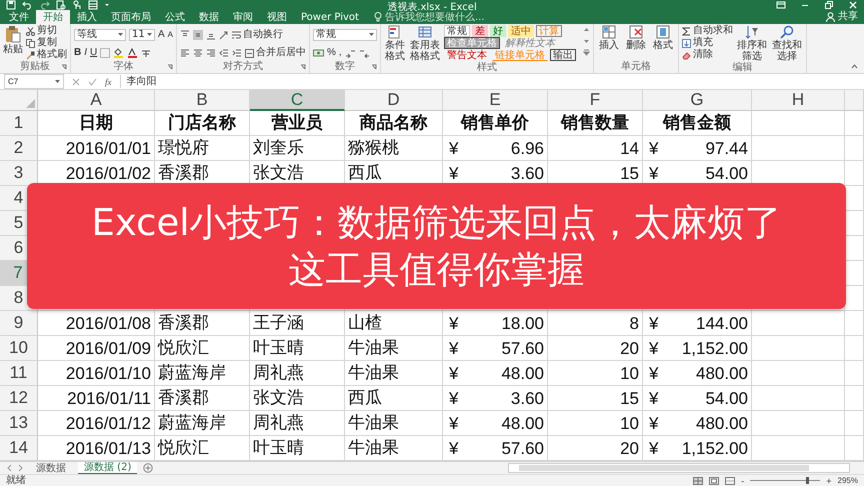 The height and width of the screenshot is (486, 864). Describe the element at coordinates (148, 468) in the screenshot. I see `add-sheet-icon` at that location.